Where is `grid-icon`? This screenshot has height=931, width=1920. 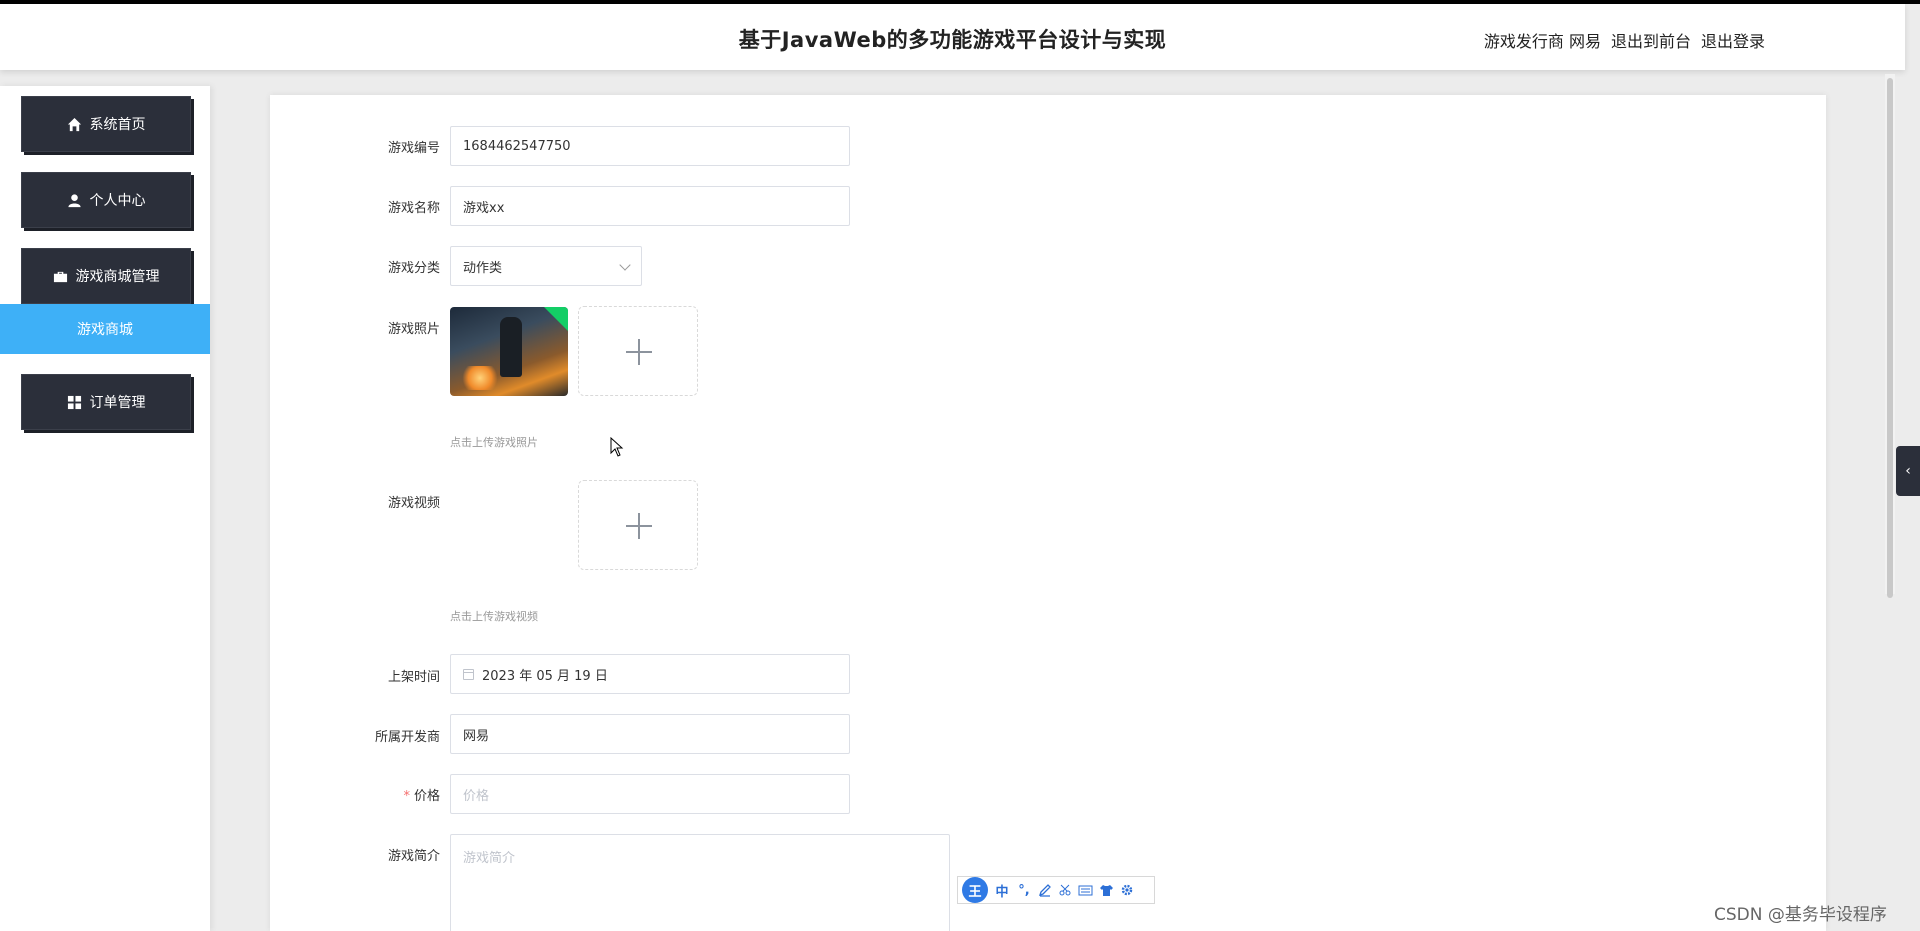
grid-icon is located at coordinates (74, 402).